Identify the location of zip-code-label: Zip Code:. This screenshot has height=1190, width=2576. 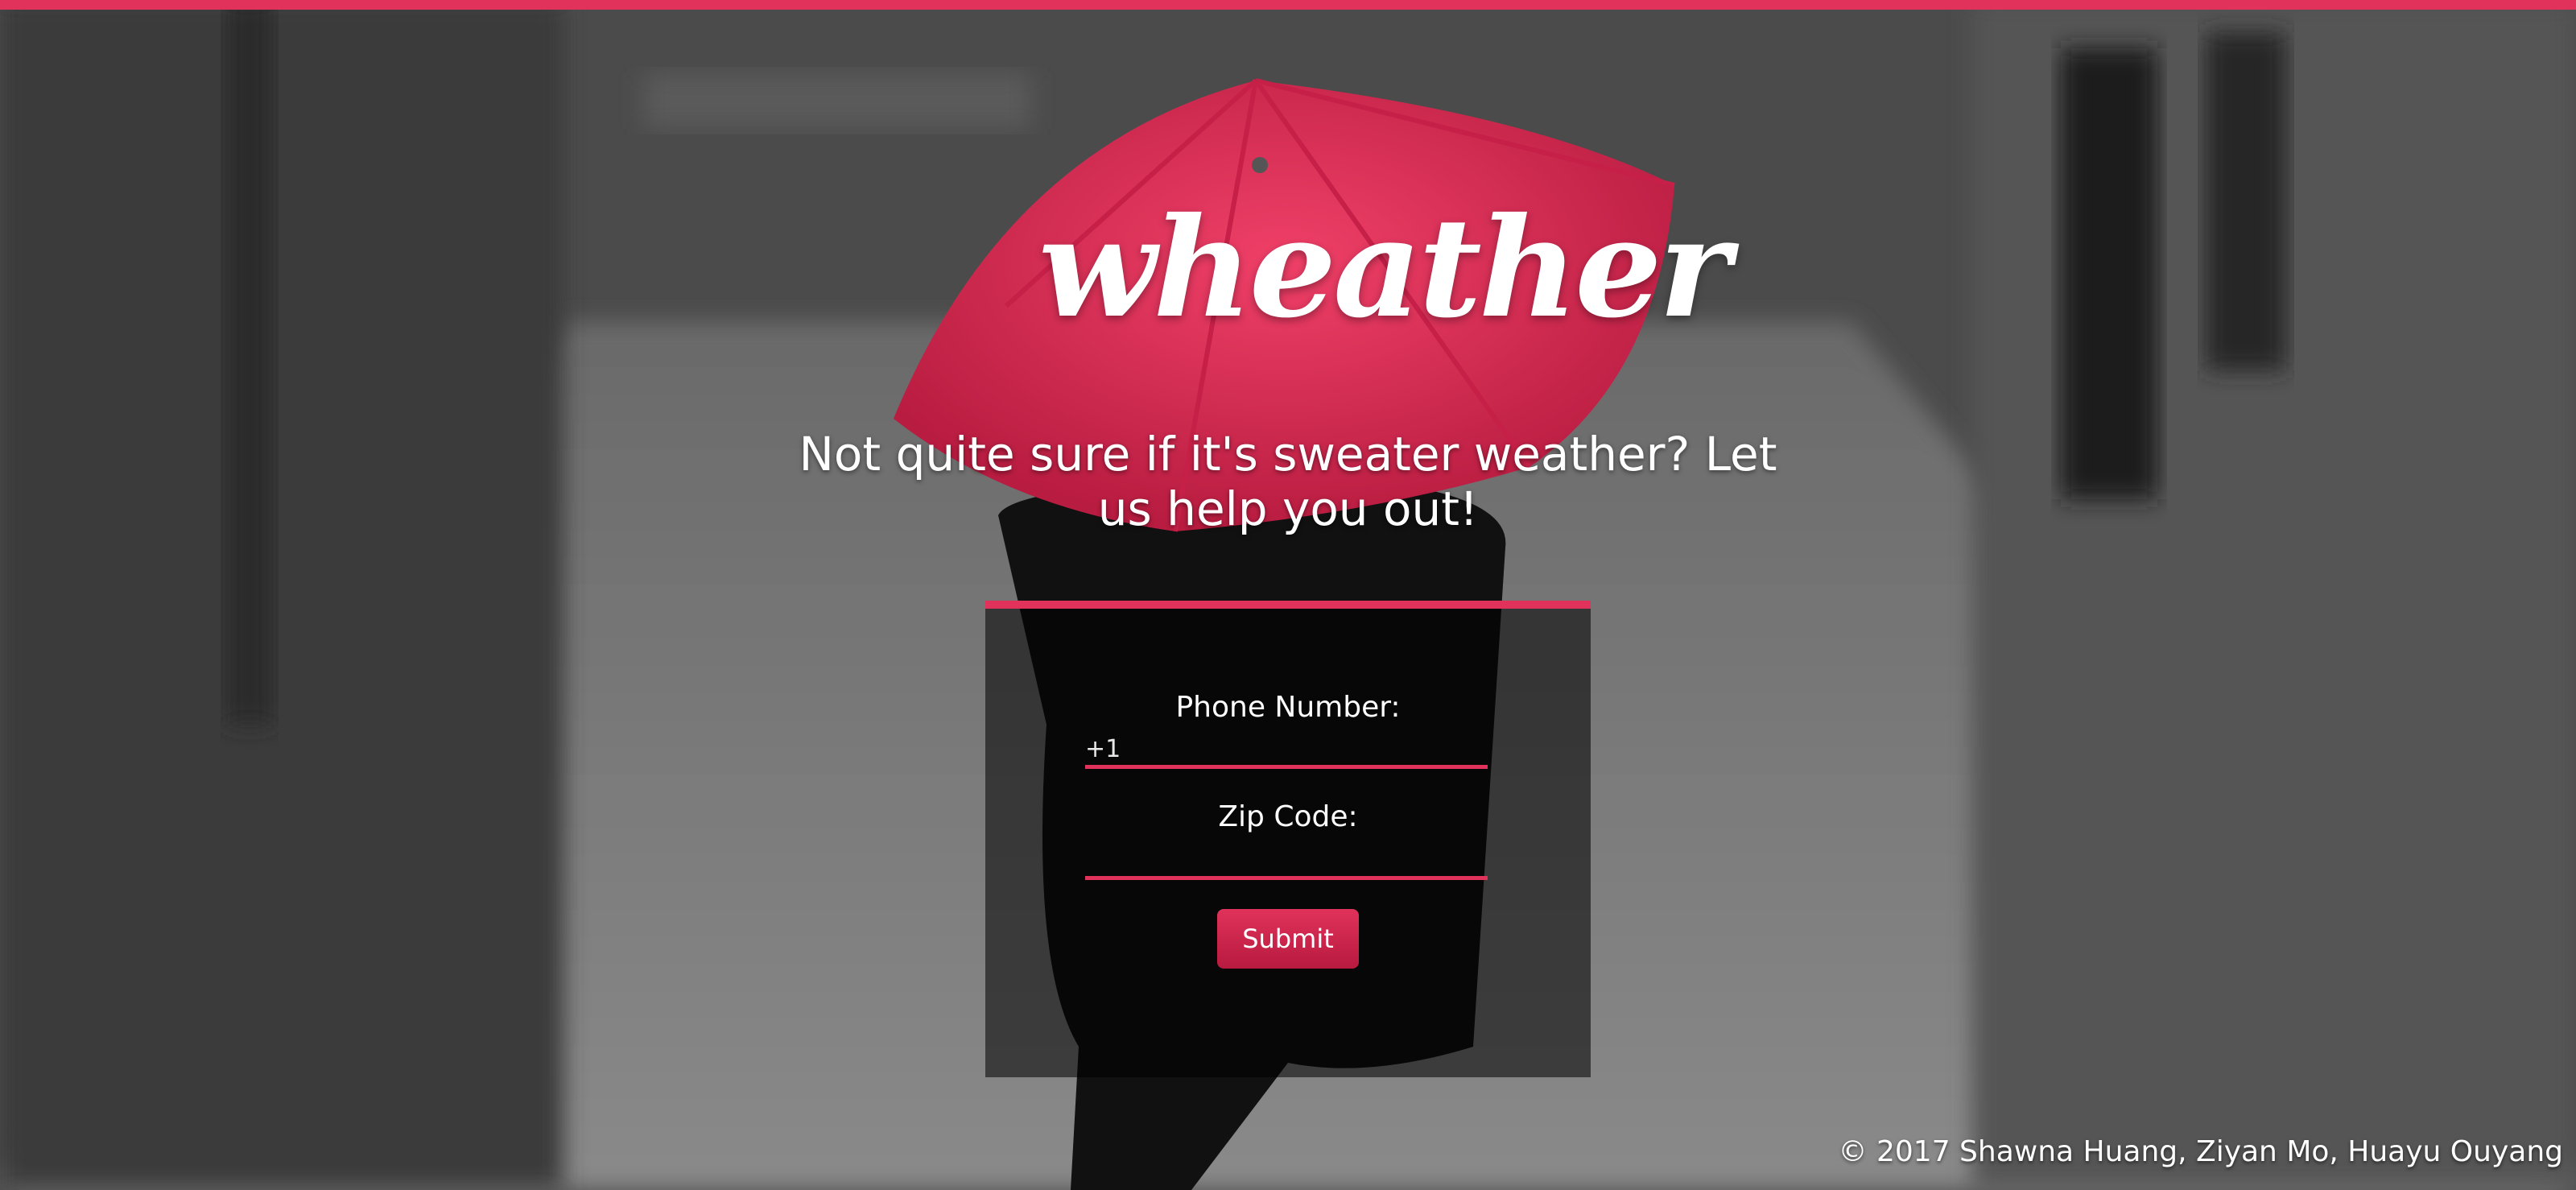
(1288, 817).